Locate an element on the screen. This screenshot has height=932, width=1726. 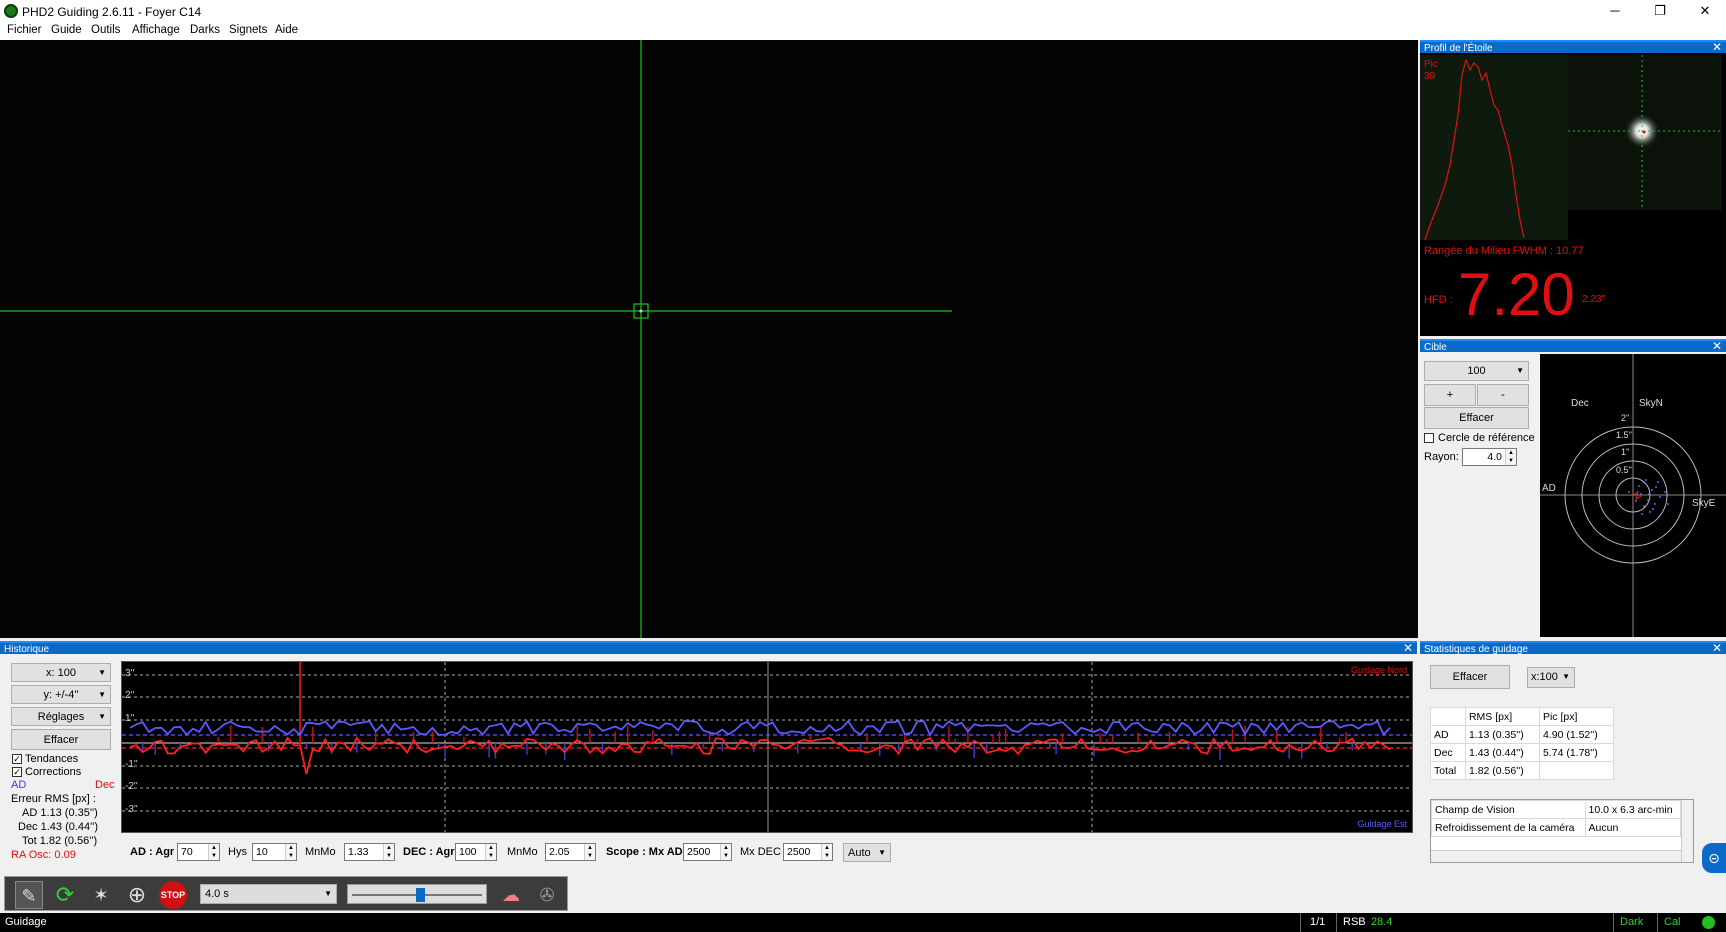
pencil-icon: ✎ is located at coordinates (29, 895).